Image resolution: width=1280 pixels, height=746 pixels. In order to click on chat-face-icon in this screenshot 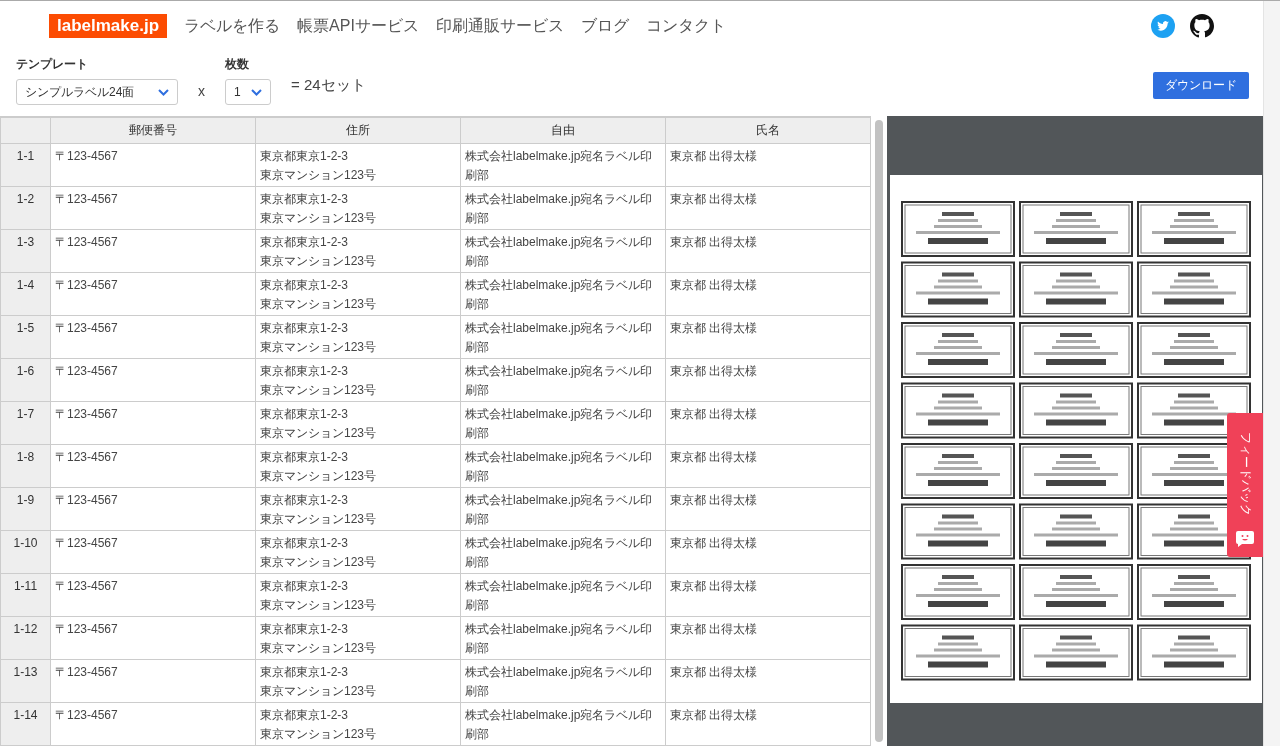, I will do `click(1245, 539)`.